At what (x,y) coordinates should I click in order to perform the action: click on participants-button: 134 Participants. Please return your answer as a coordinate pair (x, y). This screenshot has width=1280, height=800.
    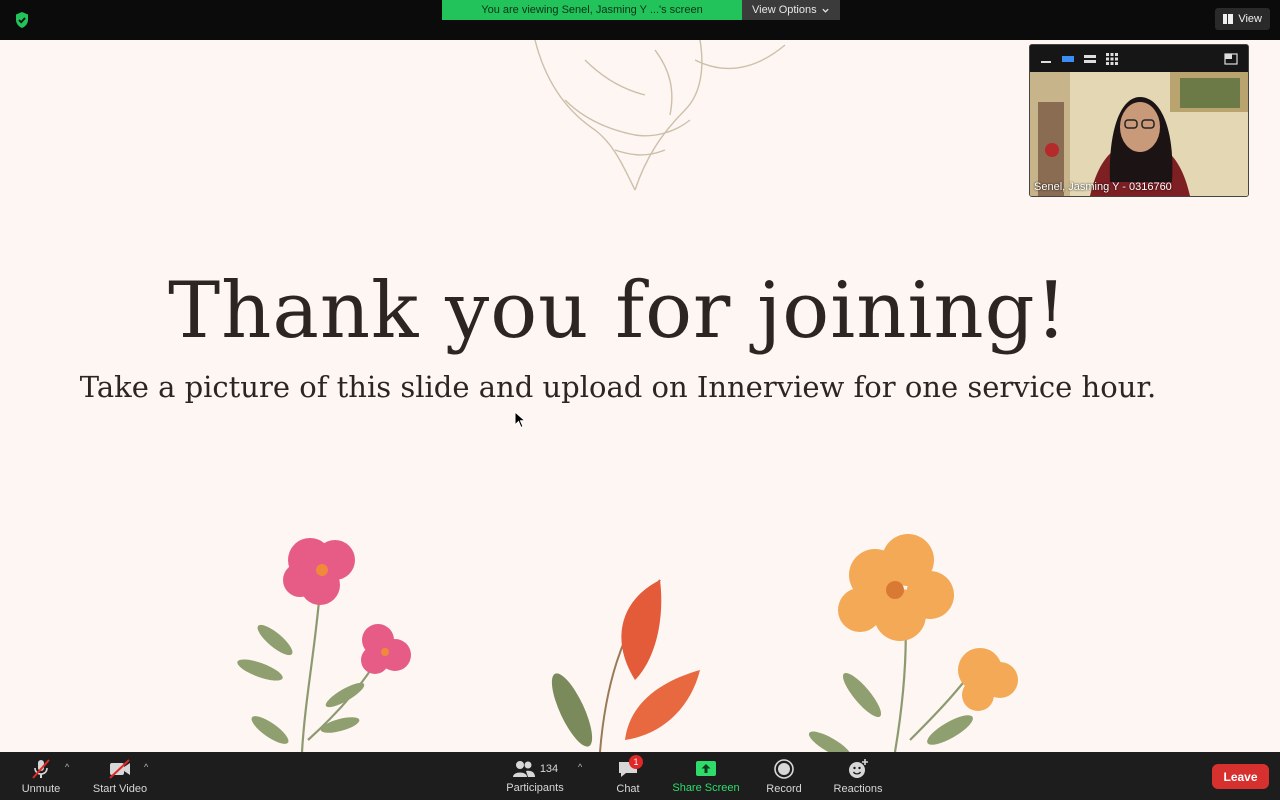
    Looking at the image, I should click on (535, 776).